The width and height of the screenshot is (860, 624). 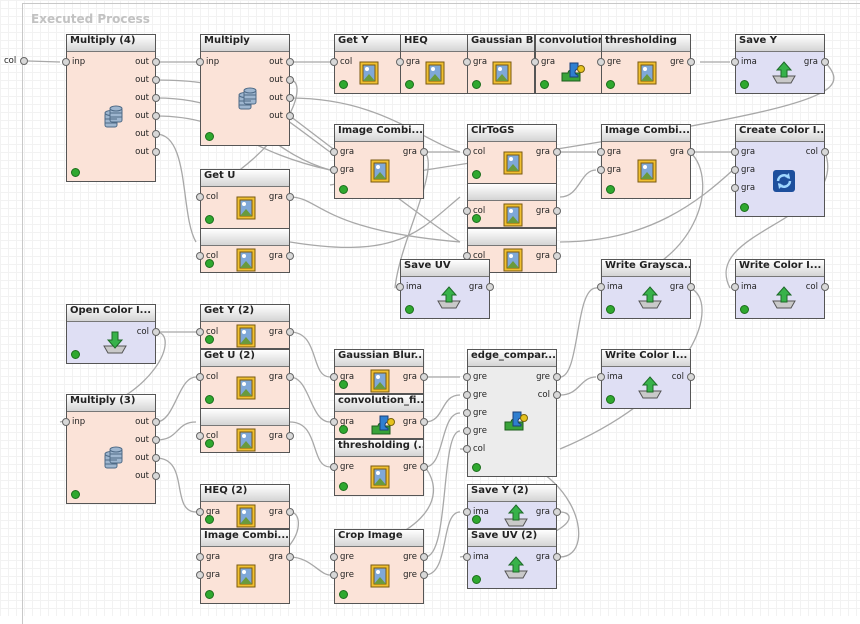 What do you see at coordinates (646, 64) in the screenshot?
I see `operator-6: thresholding gre gre` at bounding box center [646, 64].